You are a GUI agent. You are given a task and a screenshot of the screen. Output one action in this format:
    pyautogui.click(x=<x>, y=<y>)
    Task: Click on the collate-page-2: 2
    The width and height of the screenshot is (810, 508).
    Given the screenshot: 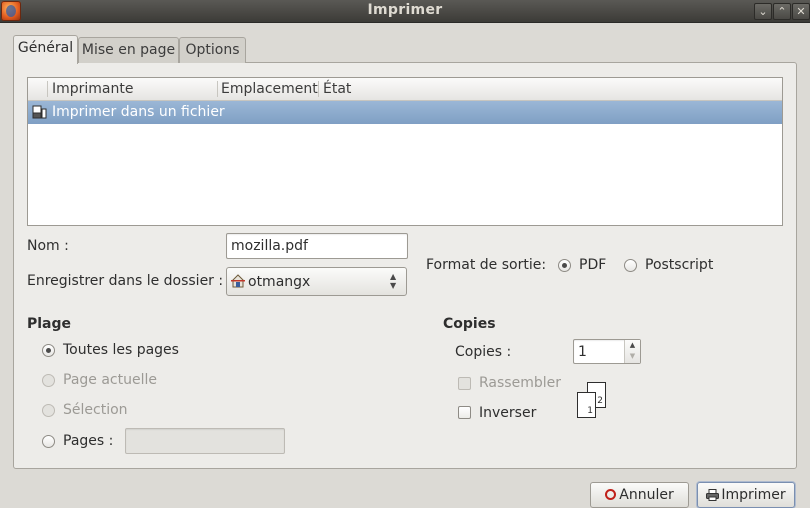 What is the action you would take?
    pyautogui.click(x=600, y=401)
    